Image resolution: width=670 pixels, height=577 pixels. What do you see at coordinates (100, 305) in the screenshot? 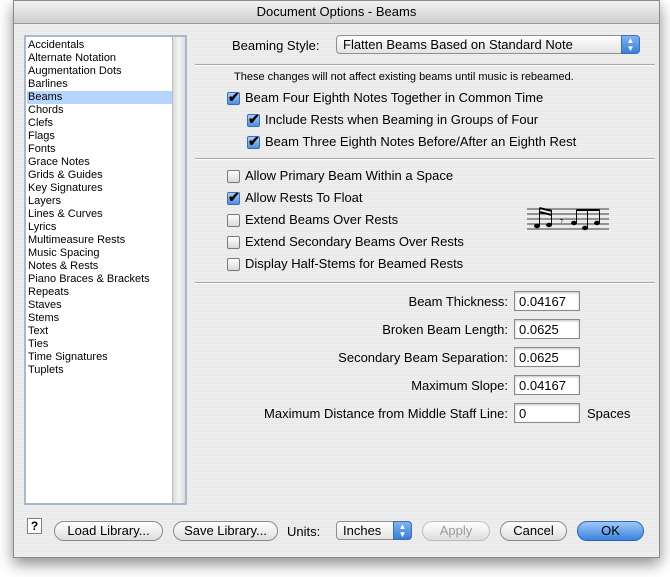
I see `list-item: Staves` at bounding box center [100, 305].